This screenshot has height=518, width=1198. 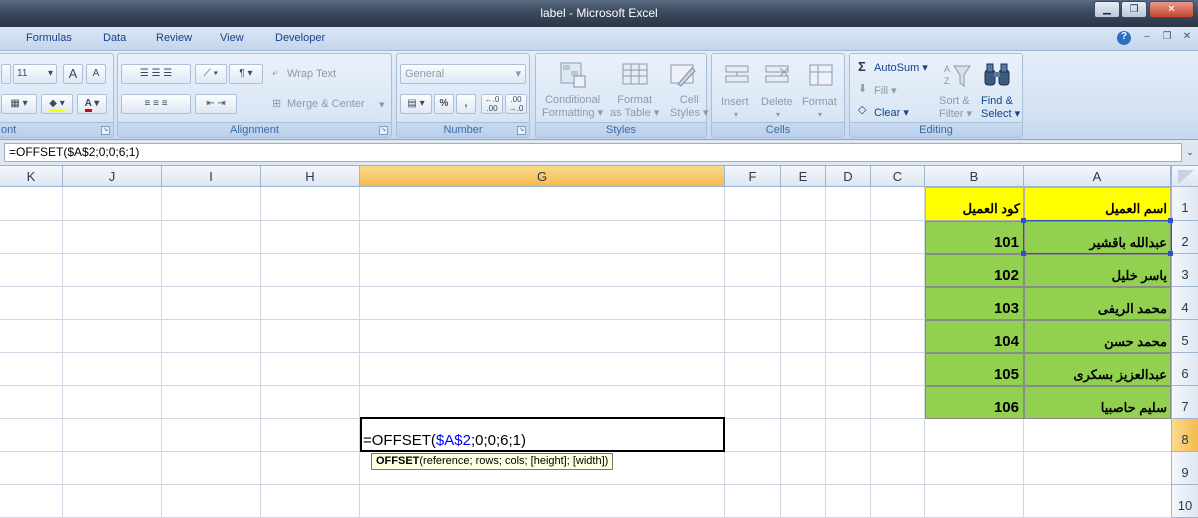 What do you see at coordinates (887, 113) in the screenshot?
I see `clear-label: Clear` at bounding box center [887, 113].